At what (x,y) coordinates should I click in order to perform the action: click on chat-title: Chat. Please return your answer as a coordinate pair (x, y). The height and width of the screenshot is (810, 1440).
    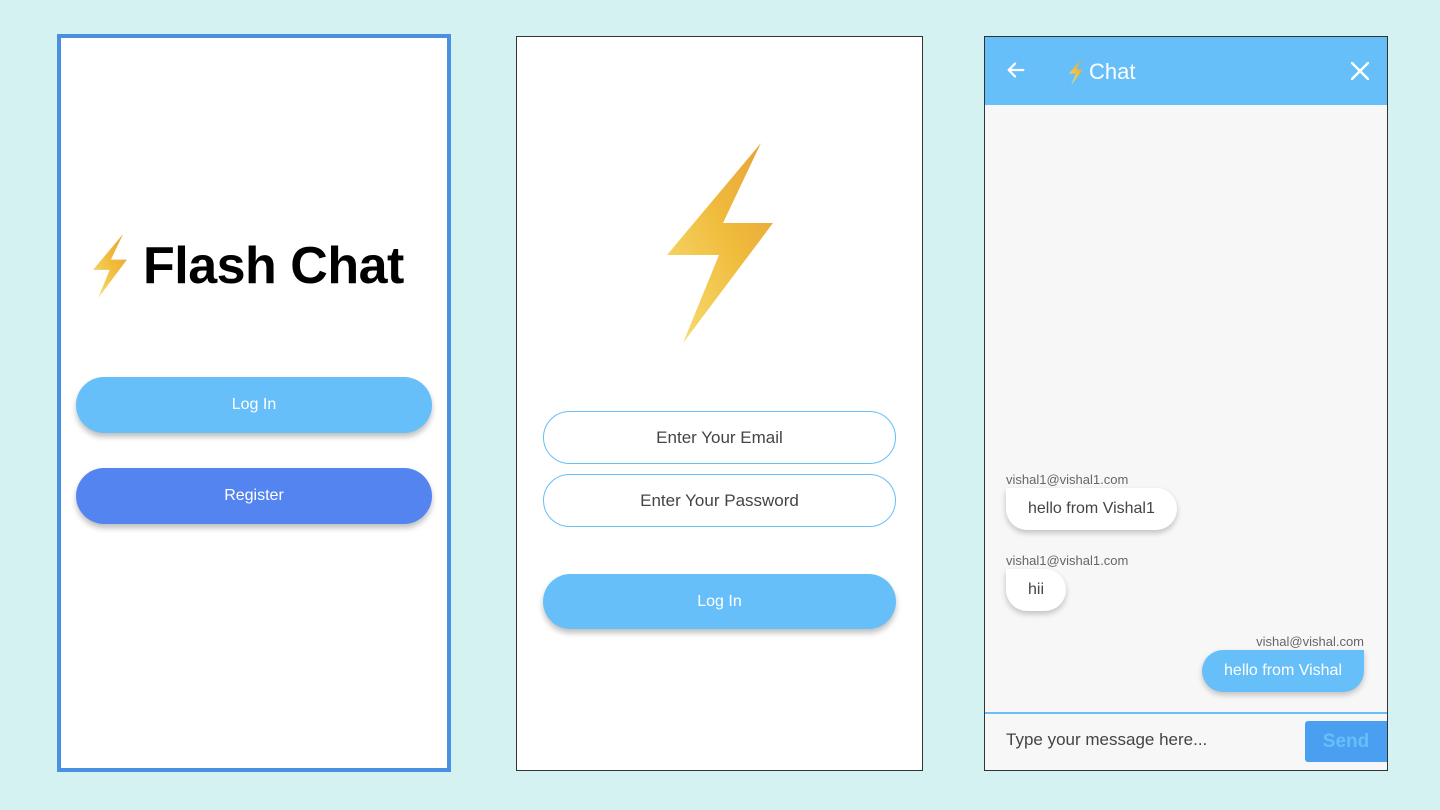
    Looking at the image, I should click on (1102, 72).